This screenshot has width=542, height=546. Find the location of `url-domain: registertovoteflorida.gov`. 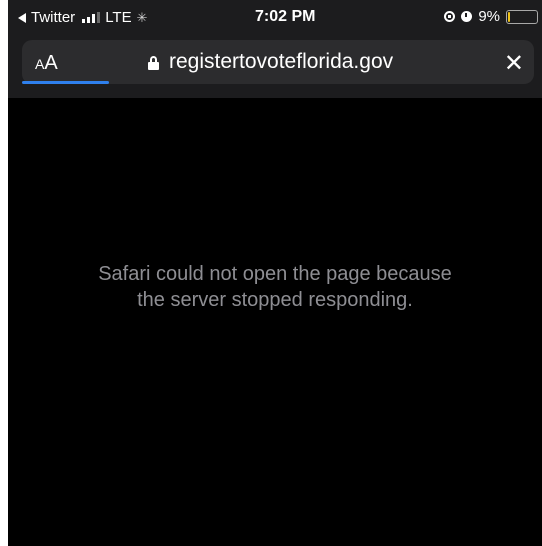

url-domain: registertovoteflorida.gov is located at coordinates (281, 61).